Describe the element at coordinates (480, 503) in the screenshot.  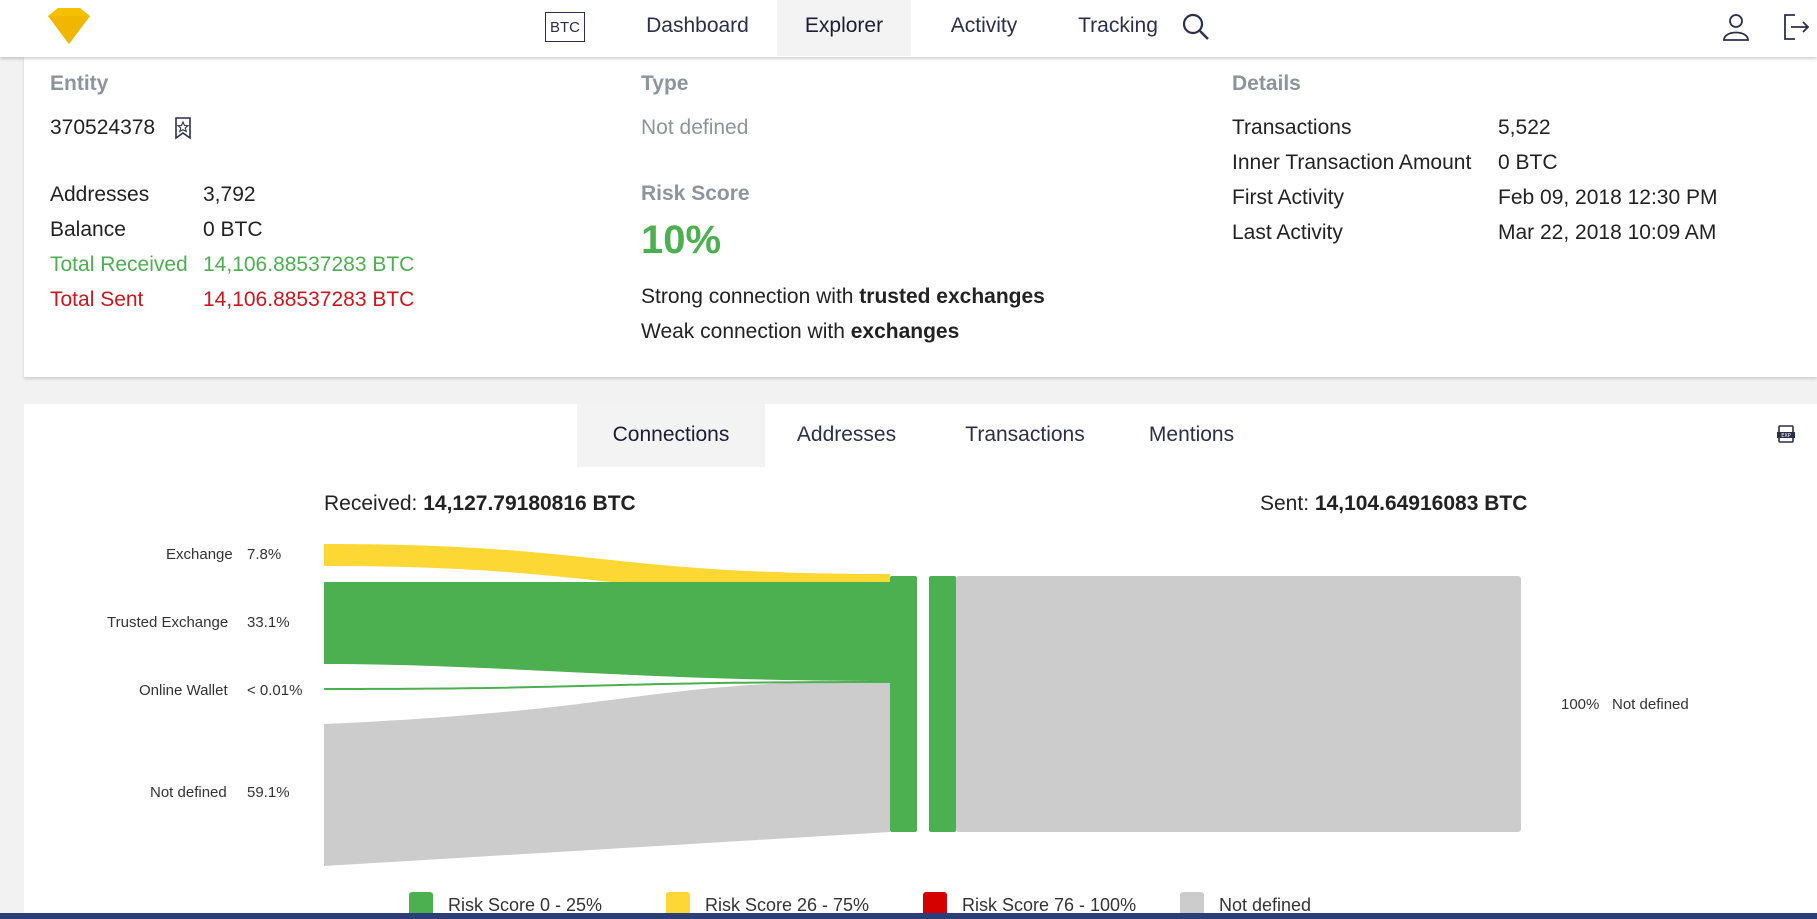
I see `received-total: Received: 14,127.79180816 BTC` at that location.